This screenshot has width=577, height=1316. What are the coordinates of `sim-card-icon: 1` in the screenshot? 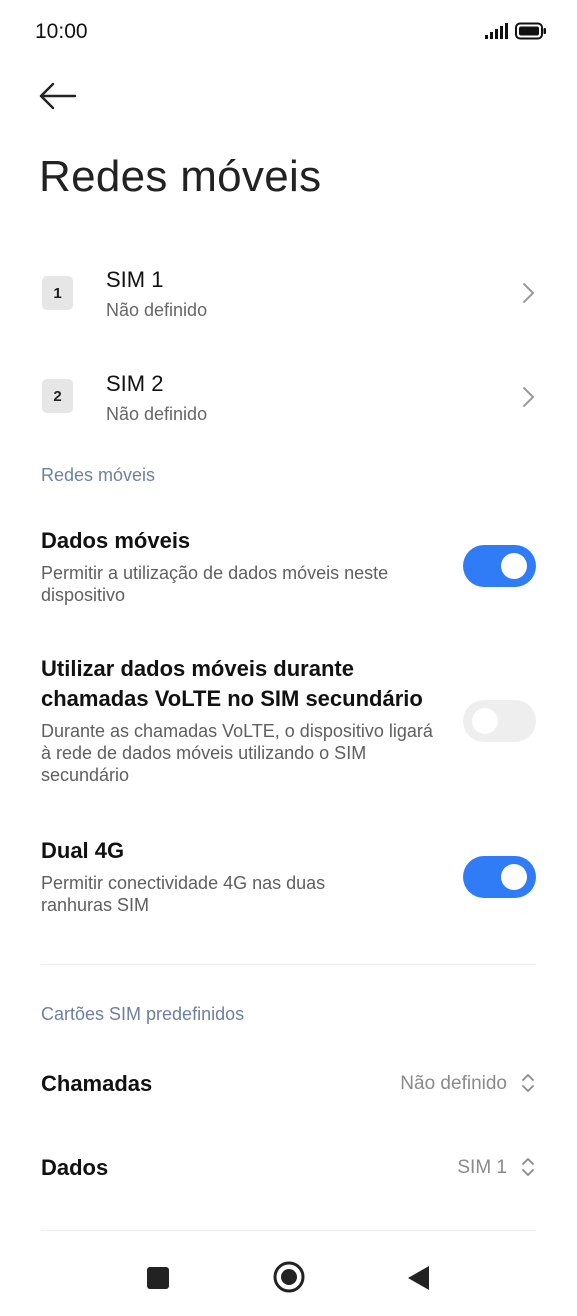 It's located at (57, 293).